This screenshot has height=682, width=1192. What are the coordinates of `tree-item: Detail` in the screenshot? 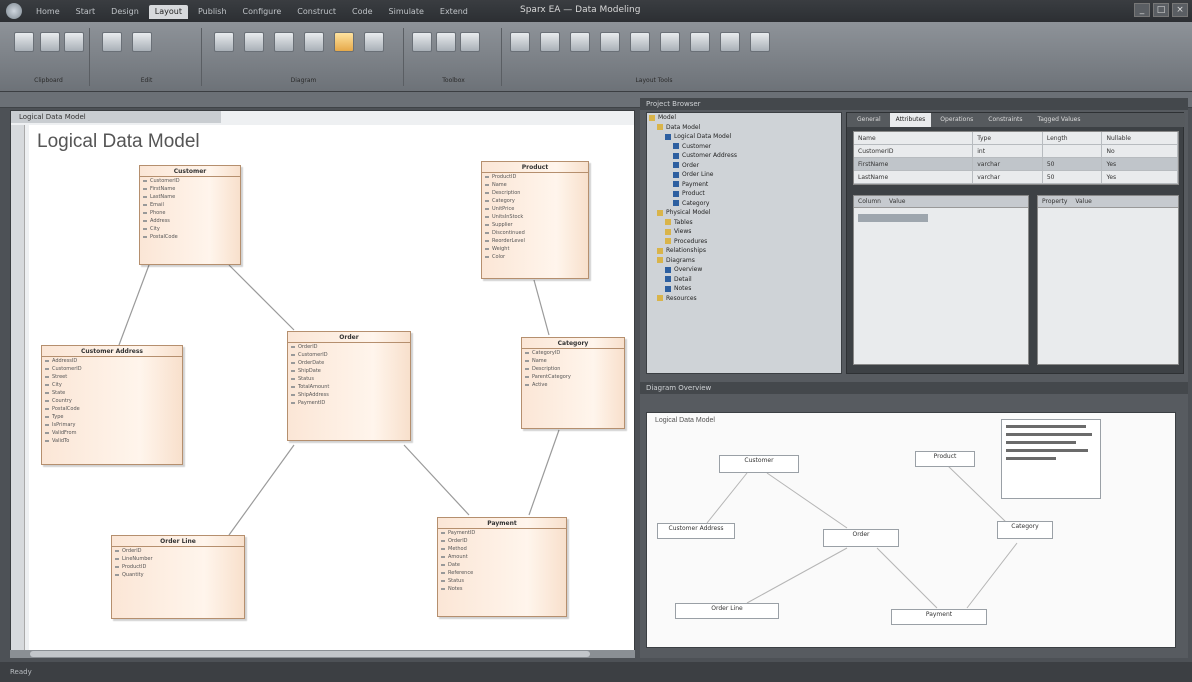 It's located at (744, 280).